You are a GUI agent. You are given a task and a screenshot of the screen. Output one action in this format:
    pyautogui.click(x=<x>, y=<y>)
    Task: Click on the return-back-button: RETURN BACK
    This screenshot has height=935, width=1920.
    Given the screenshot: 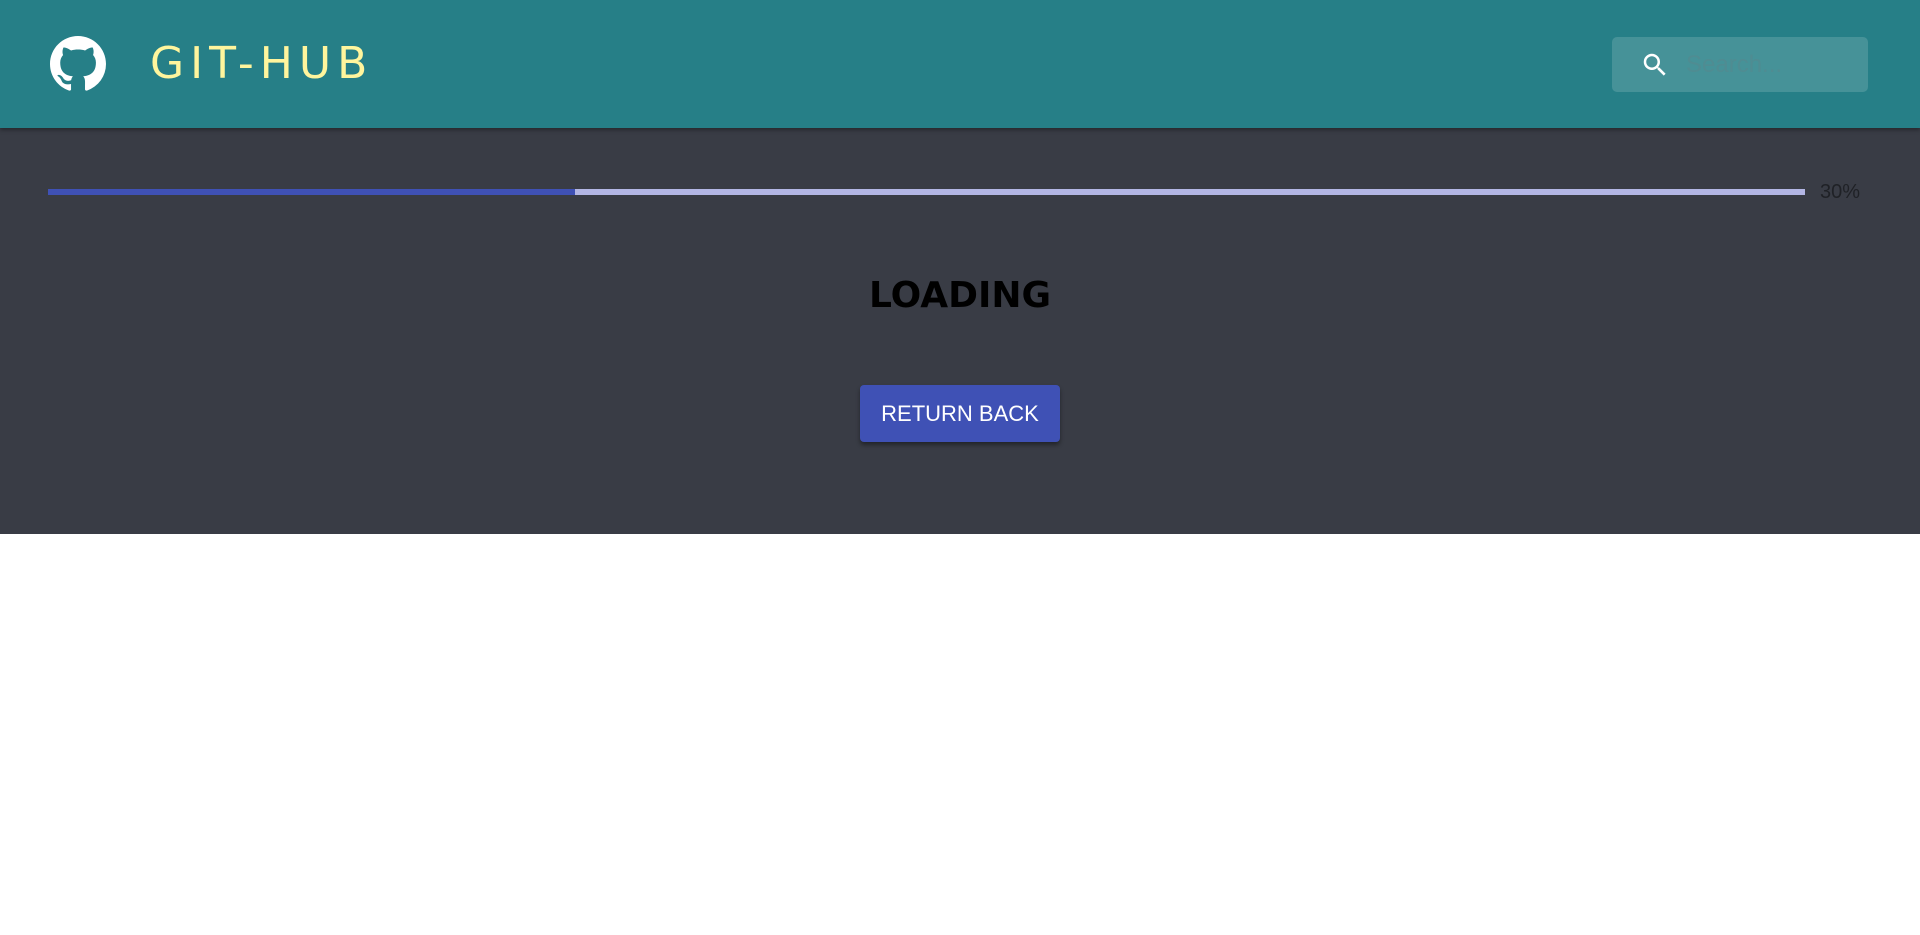 What is the action you would take?
    pyautogui.click(x=960, y=413)
    